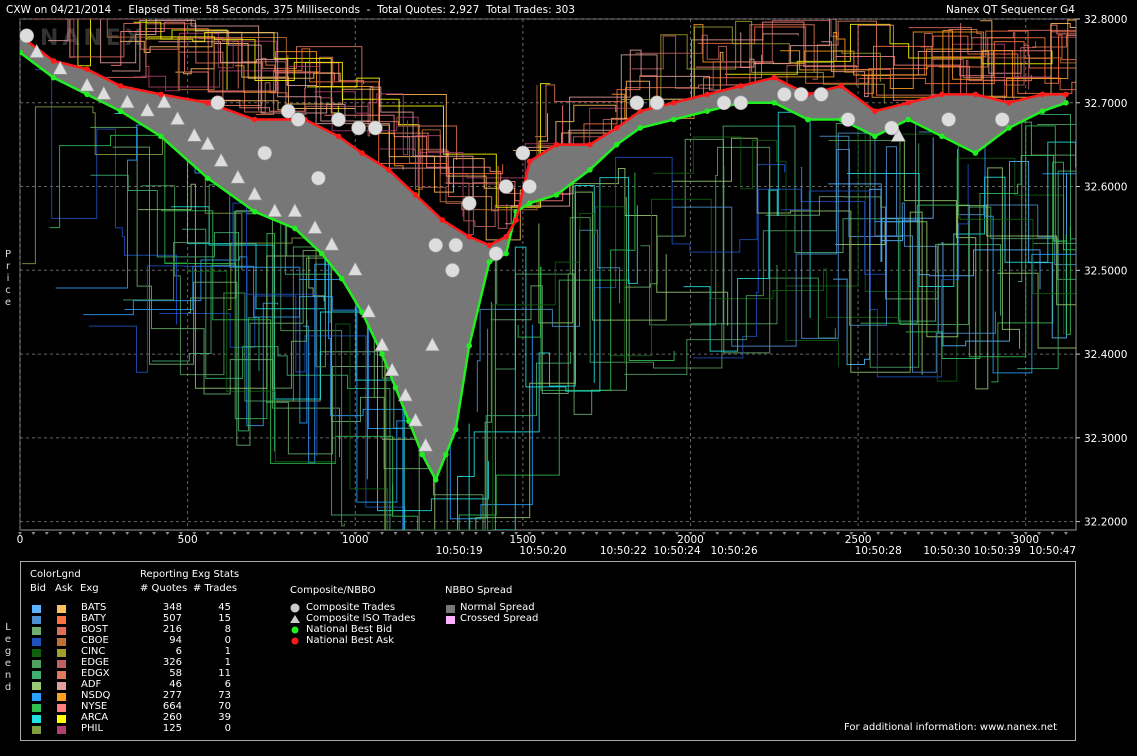 This screenshot has width=1137, height=756. I want to click on col-ask: Ask, so click(64, 588).